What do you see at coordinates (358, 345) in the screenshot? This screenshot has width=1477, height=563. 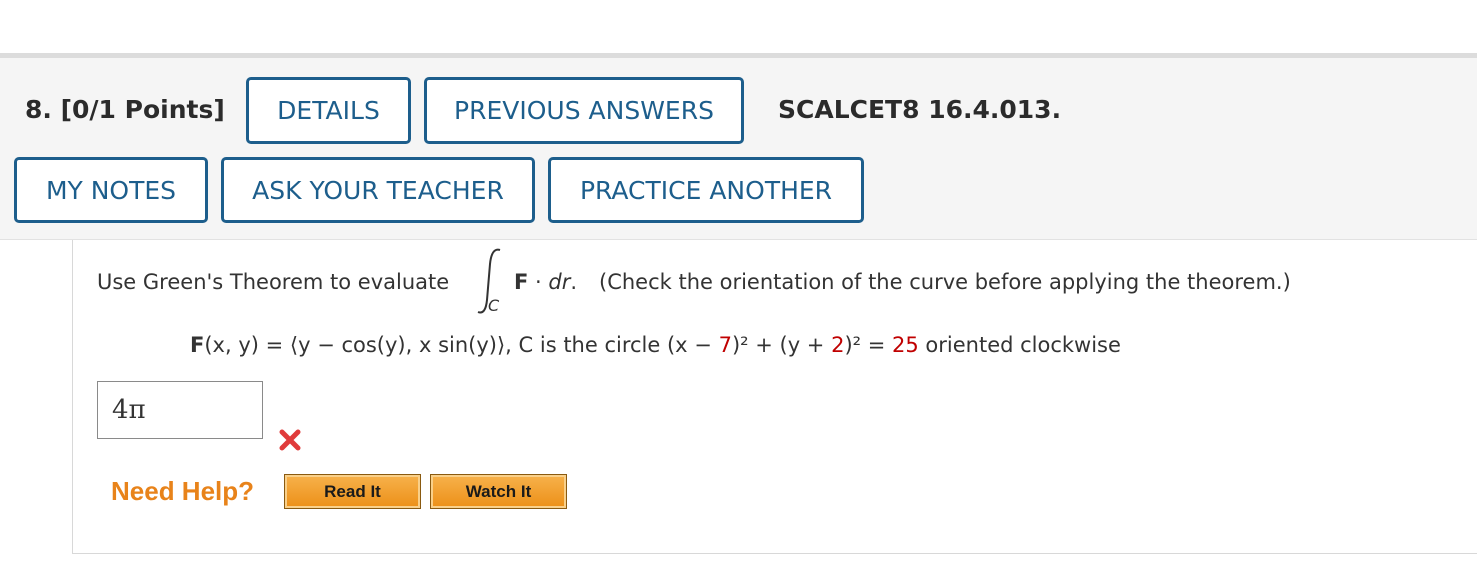 I see `field-expression: (x, y) = ⟨y − cos(y), x sin(y)⟩,` at bounding box center [358, 345].